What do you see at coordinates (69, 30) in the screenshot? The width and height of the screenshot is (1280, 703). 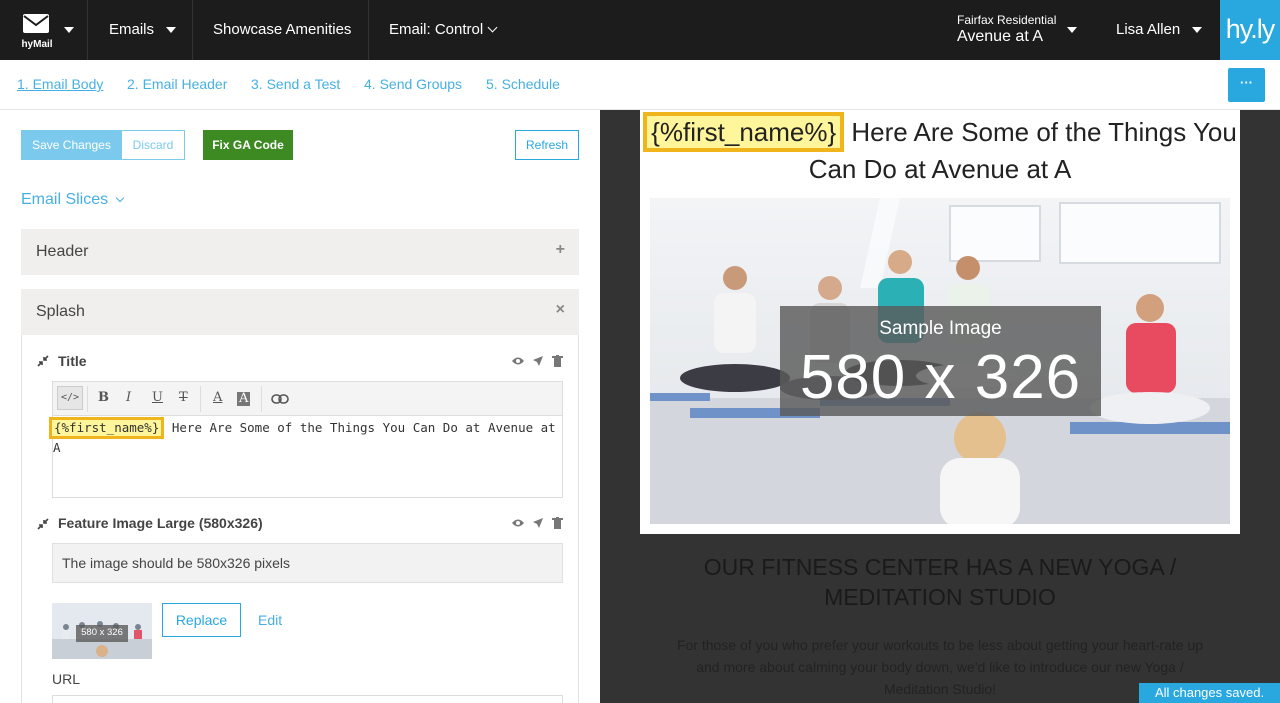 I see `logo-chevron-down-icon` at bounding box center [69, 30].